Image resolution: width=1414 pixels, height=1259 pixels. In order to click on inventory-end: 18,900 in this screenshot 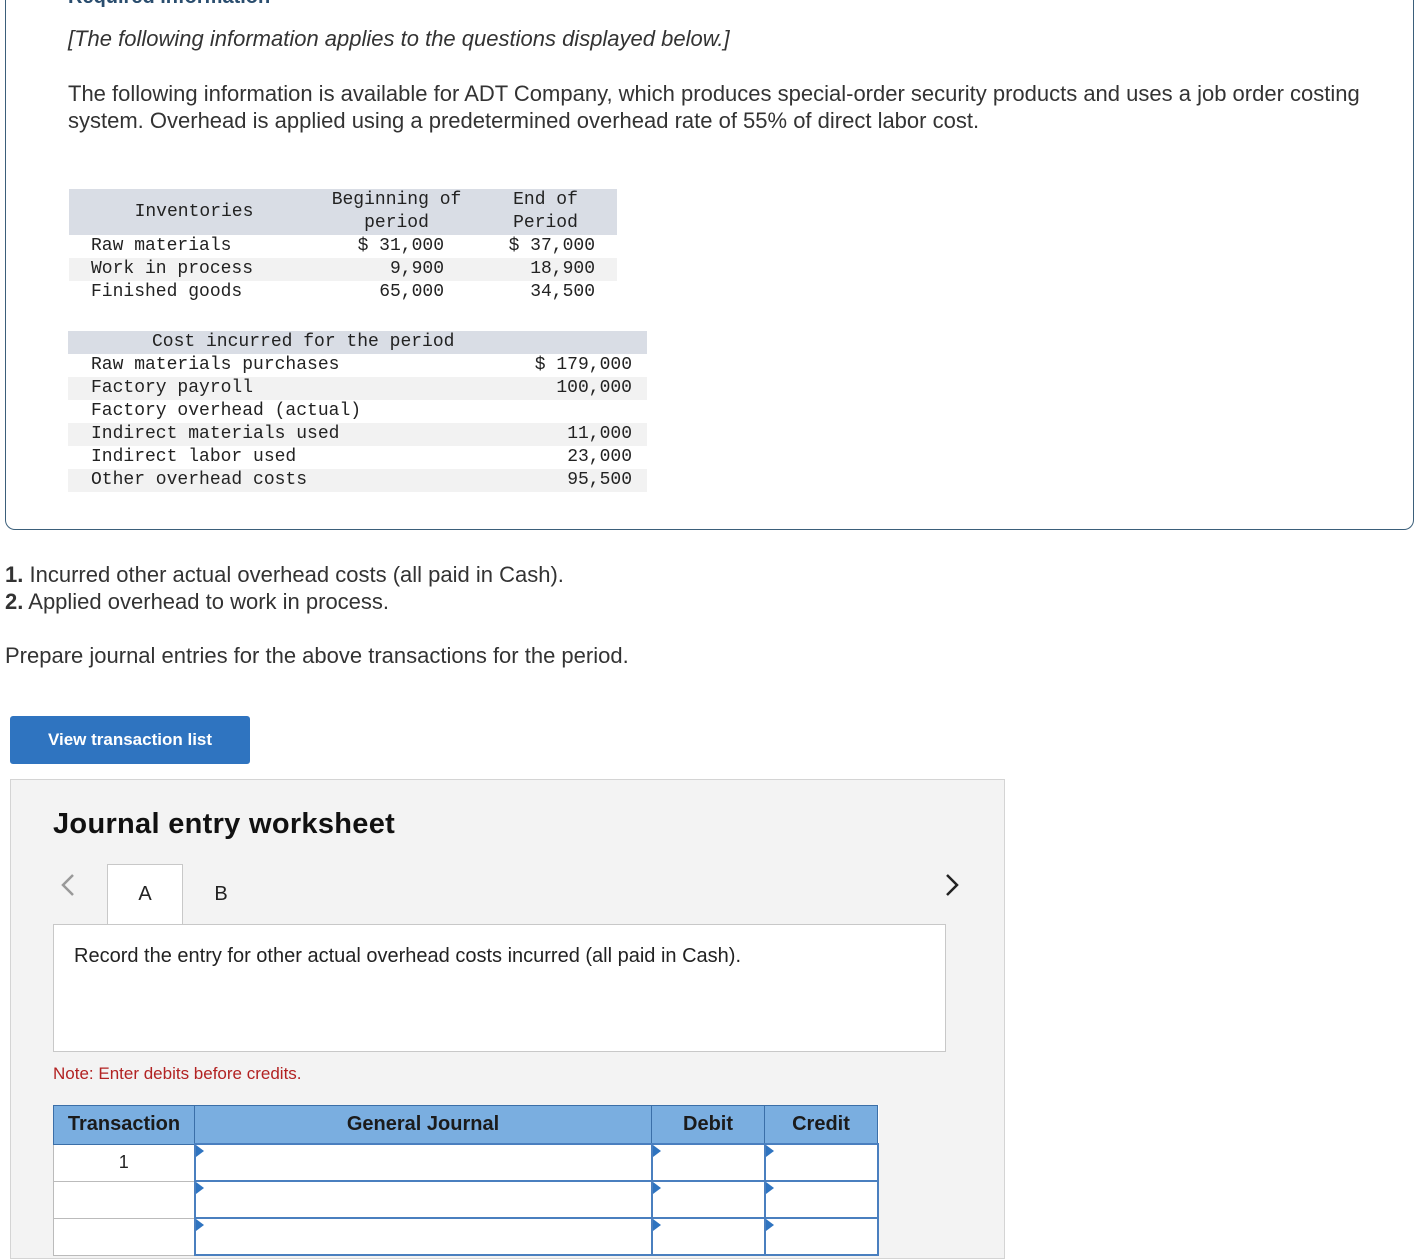, I will do `click(562, 269)`.